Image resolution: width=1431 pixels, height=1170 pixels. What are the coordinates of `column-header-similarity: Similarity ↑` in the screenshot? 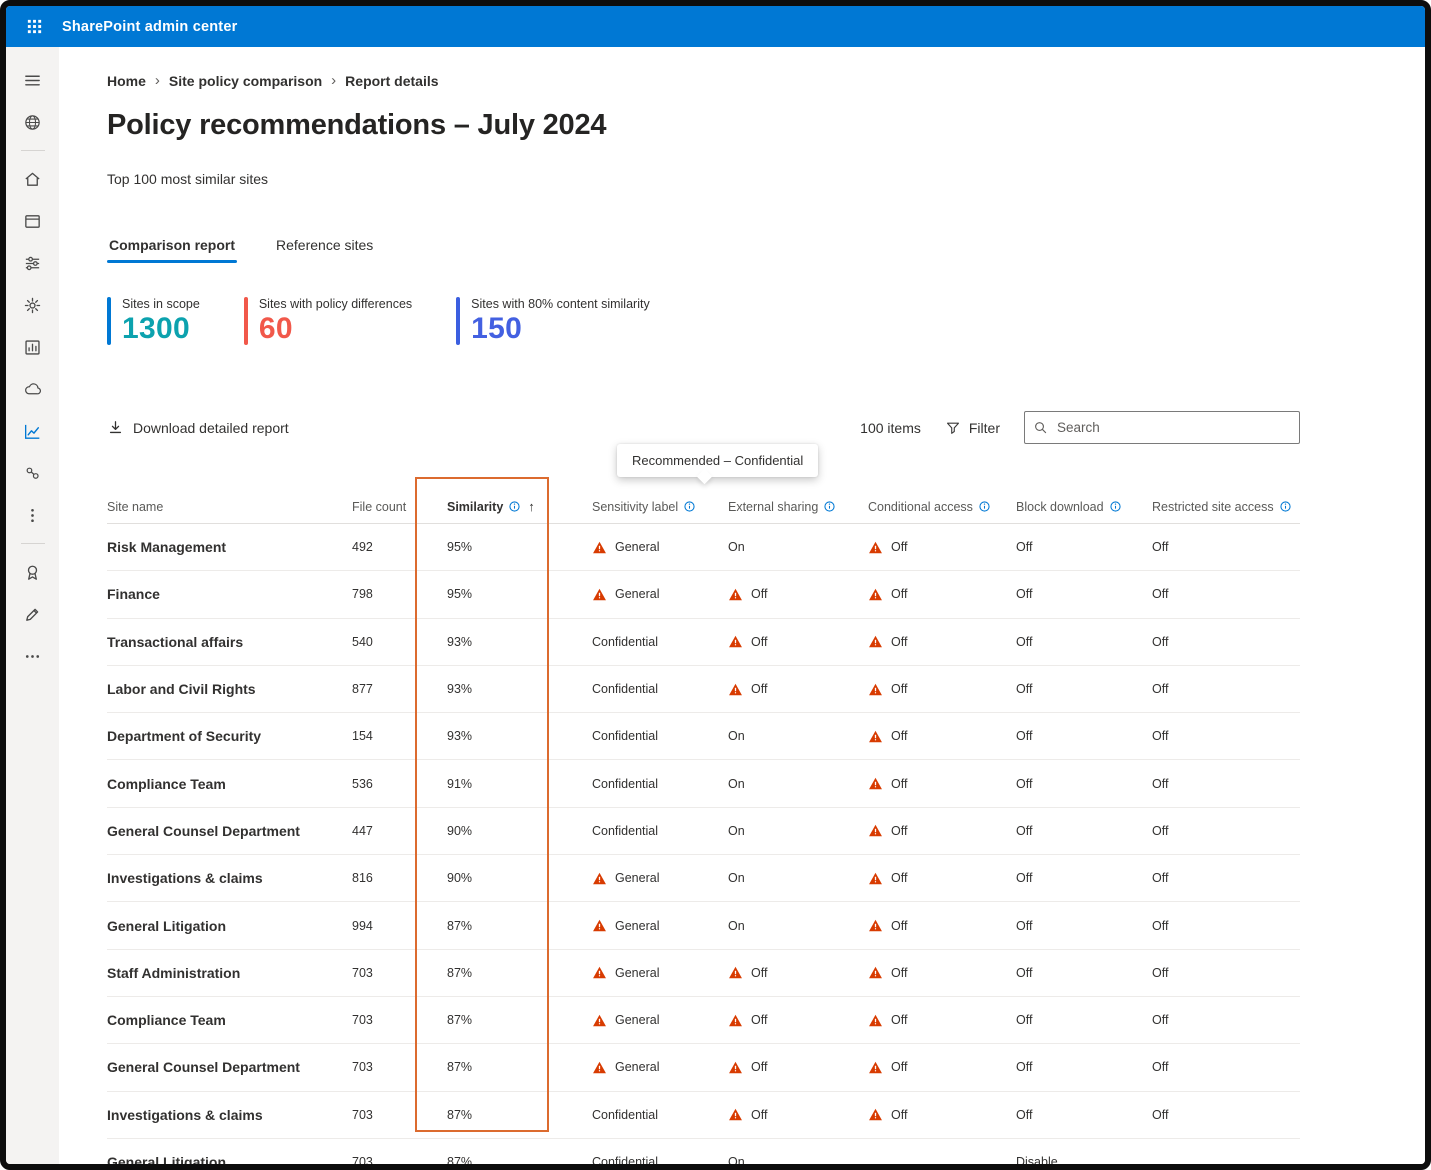 It's located at (519, 506).